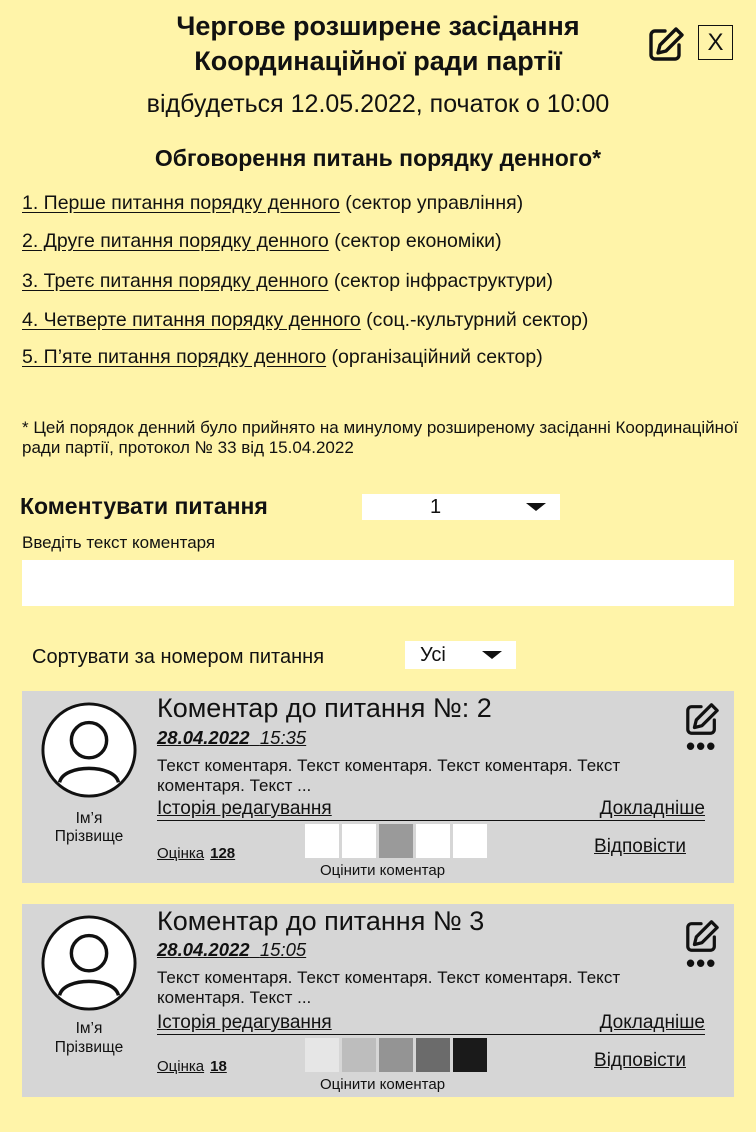 This screenshot has height=1132, width=756. I want to click on comment-title: Коментар до питання № 3, so click(321, 921).